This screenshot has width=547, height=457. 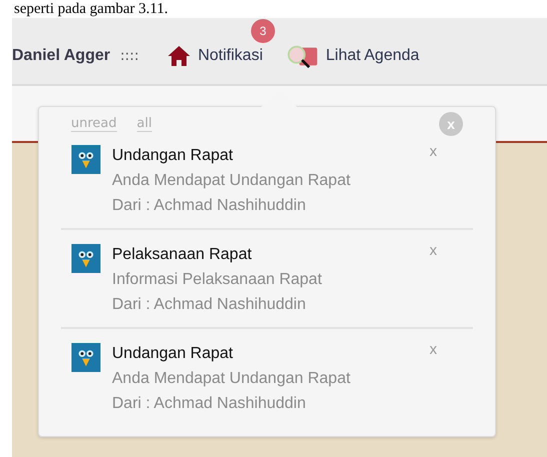 What do you see at coordinates (301, 56) in the screenshot?
I see `magnifier-calendar-icon` at bounding box center [301, 56].